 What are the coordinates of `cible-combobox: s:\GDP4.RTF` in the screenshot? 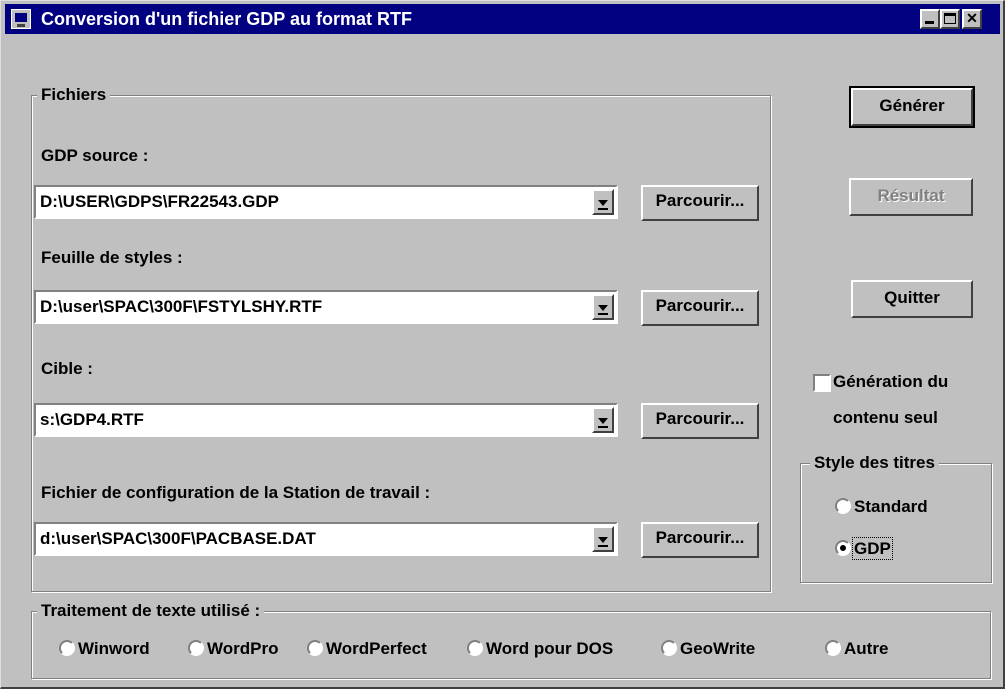 It's located at (326, 420).